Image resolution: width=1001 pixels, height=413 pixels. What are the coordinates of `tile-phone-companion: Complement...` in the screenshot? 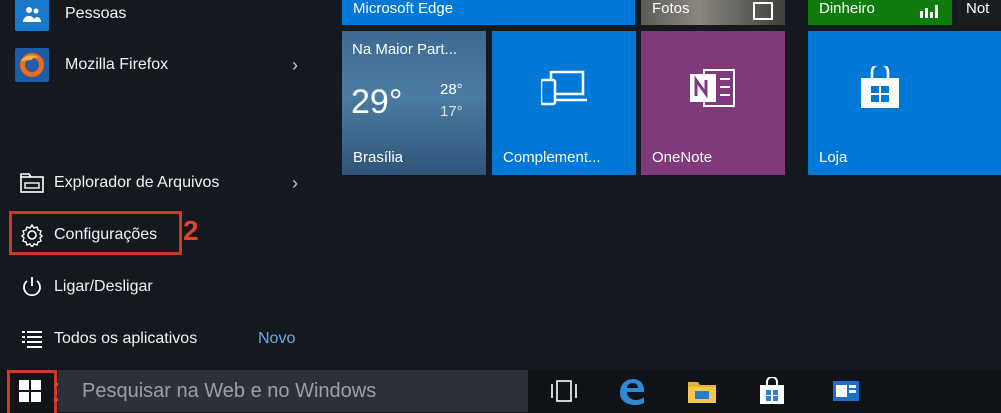 It's located at (564, 103).